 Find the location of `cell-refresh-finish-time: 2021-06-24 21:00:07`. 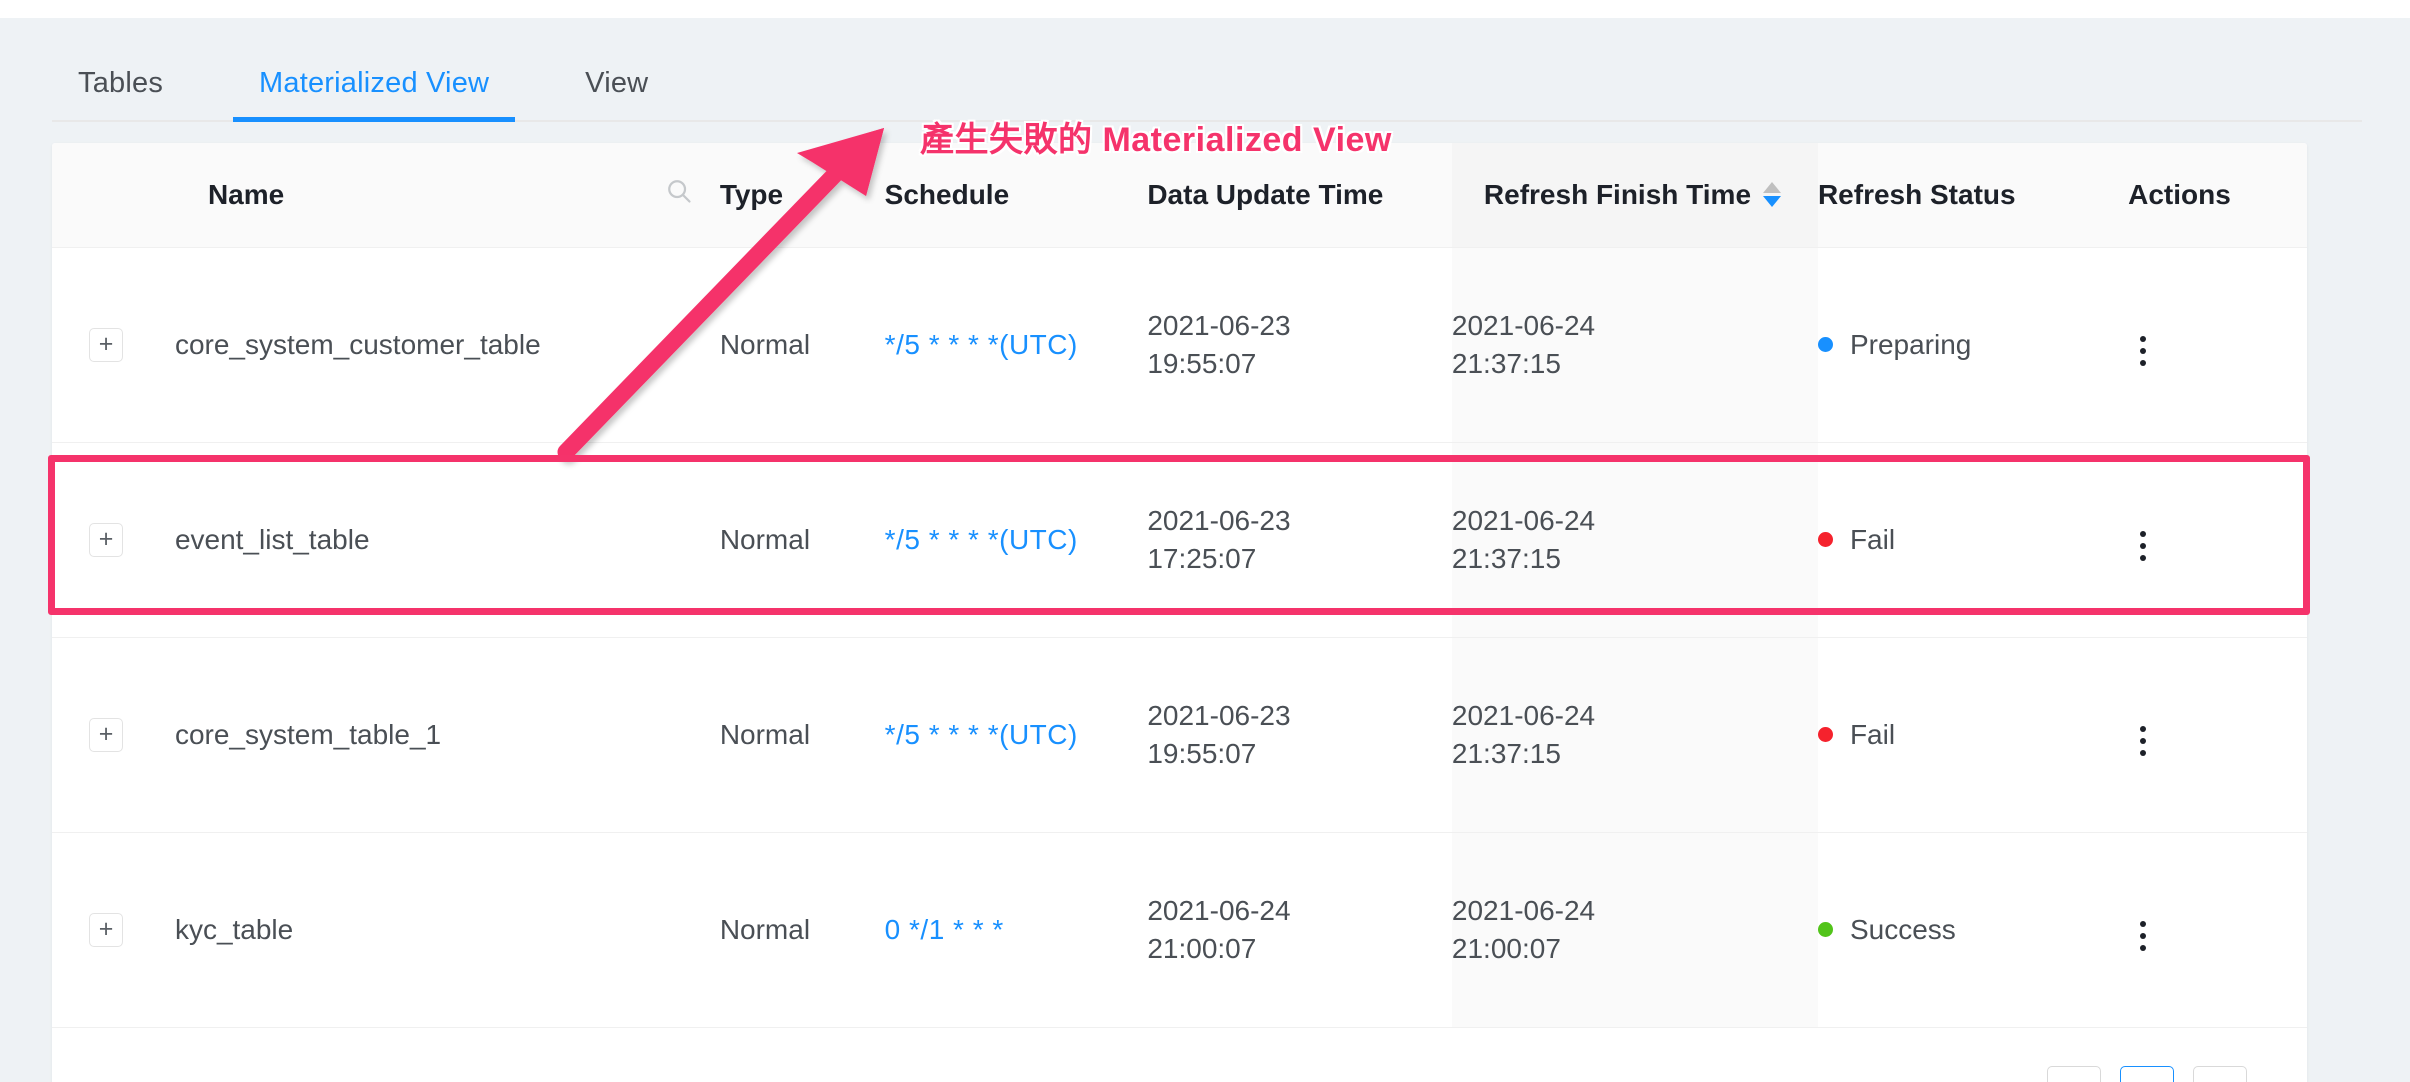

cell-refresh-finish-time: 2021-06-24 21:00:07 is located at coordinates (1634, 930).